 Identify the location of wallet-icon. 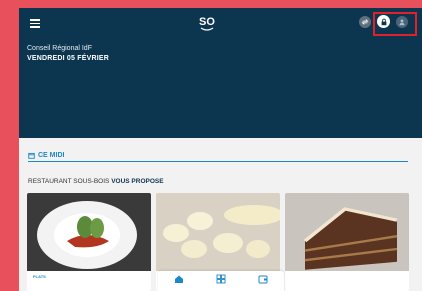
(263, 279).